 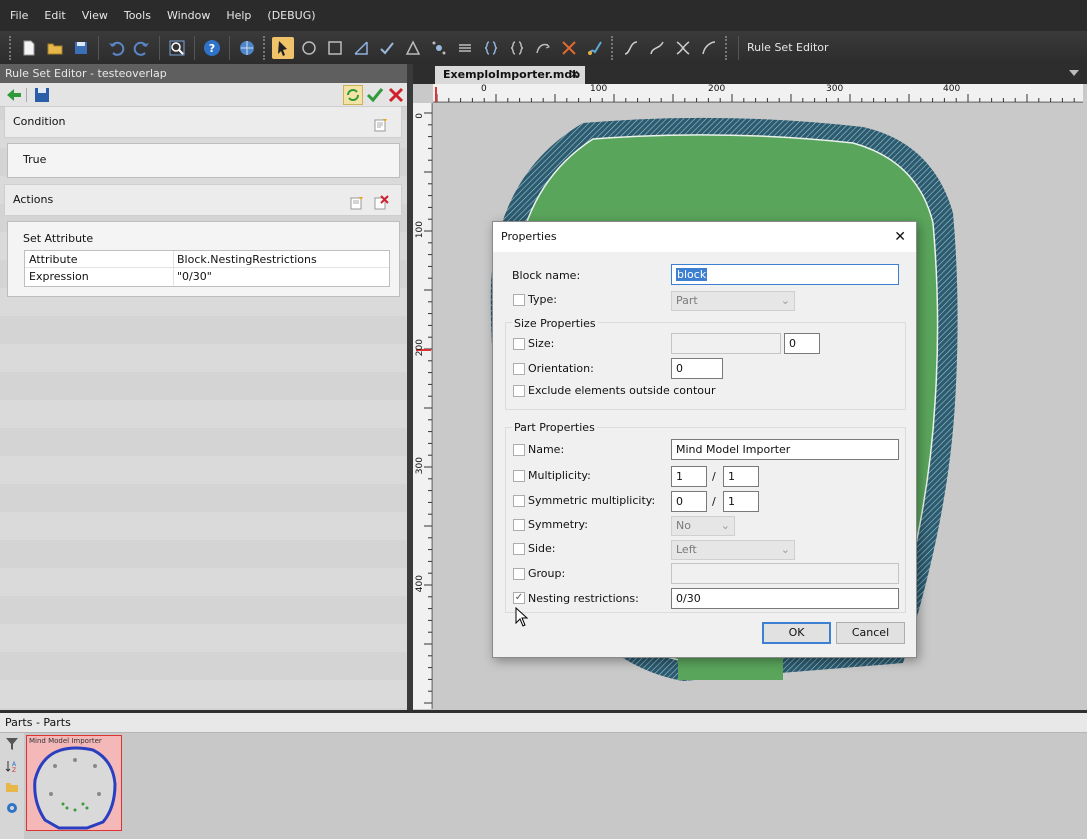 What do you see at coordinates (53, 259) in the screenshot?
I see `row-key: Attribute` at bounding box center [53, 259].